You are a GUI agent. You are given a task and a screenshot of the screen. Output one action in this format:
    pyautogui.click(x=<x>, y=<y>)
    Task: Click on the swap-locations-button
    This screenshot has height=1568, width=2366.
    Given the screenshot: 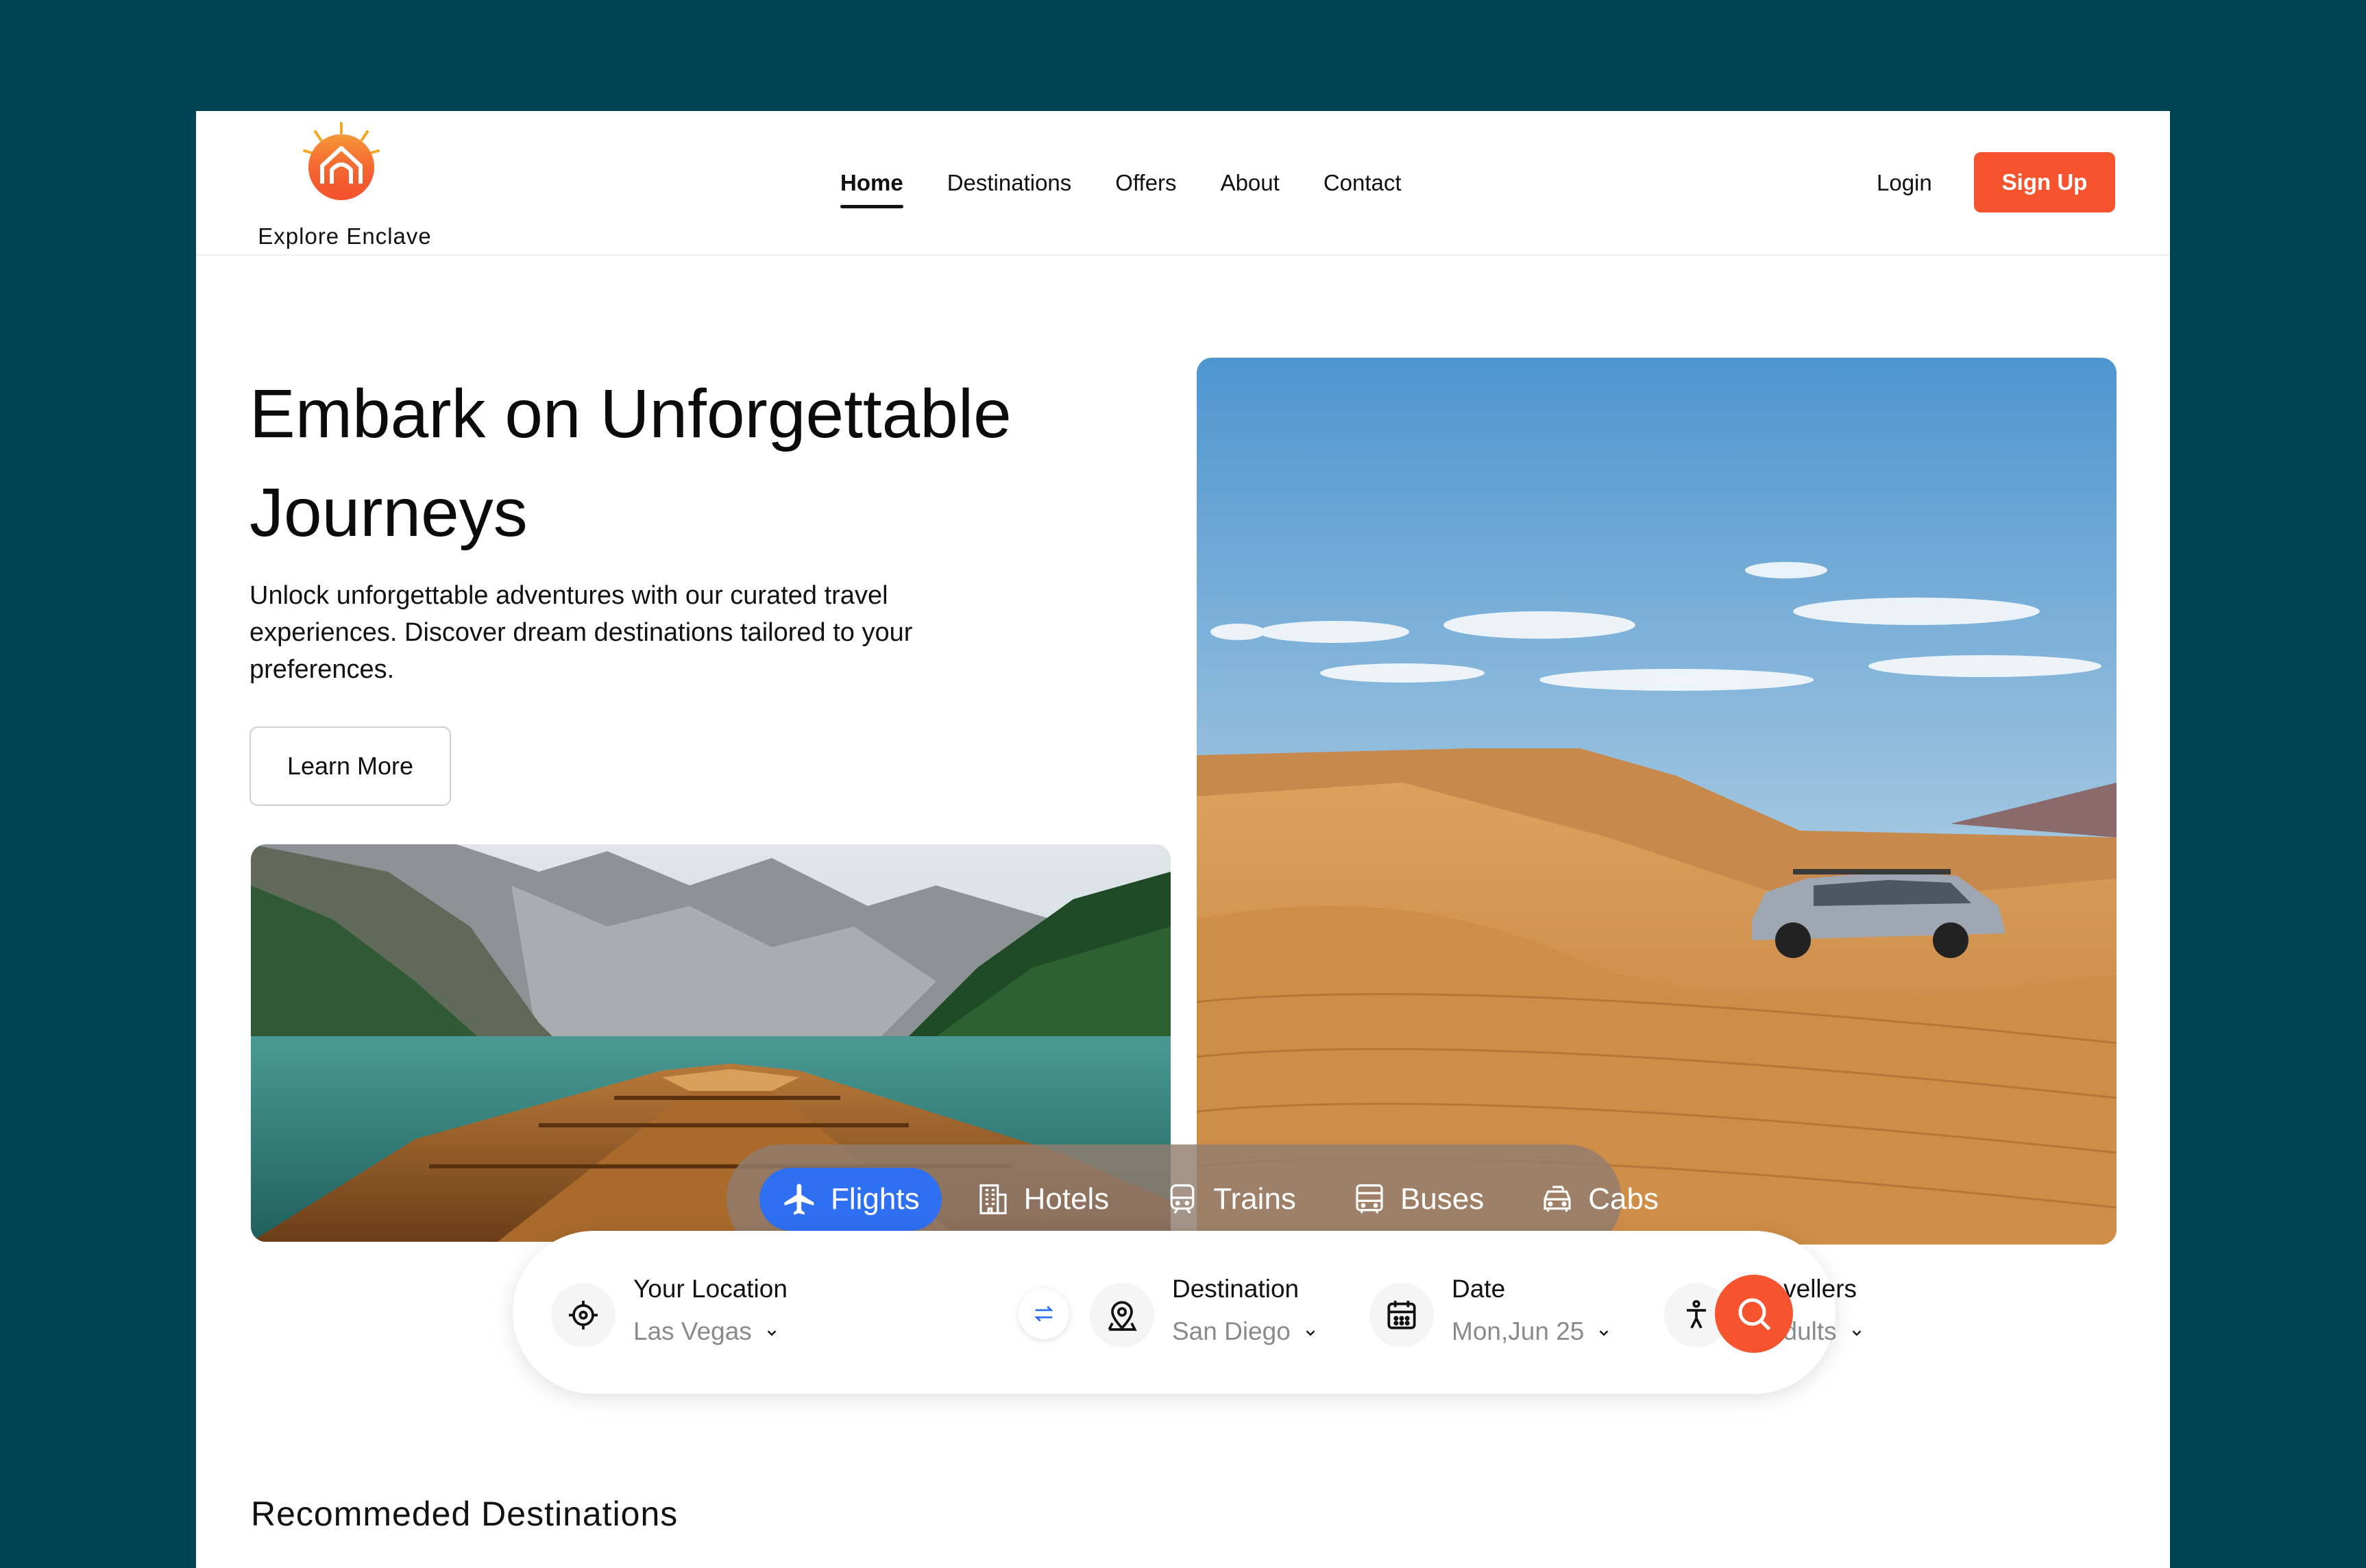 What is the action you would take?
    pyautogui.click(x=1044, y=1313)
    